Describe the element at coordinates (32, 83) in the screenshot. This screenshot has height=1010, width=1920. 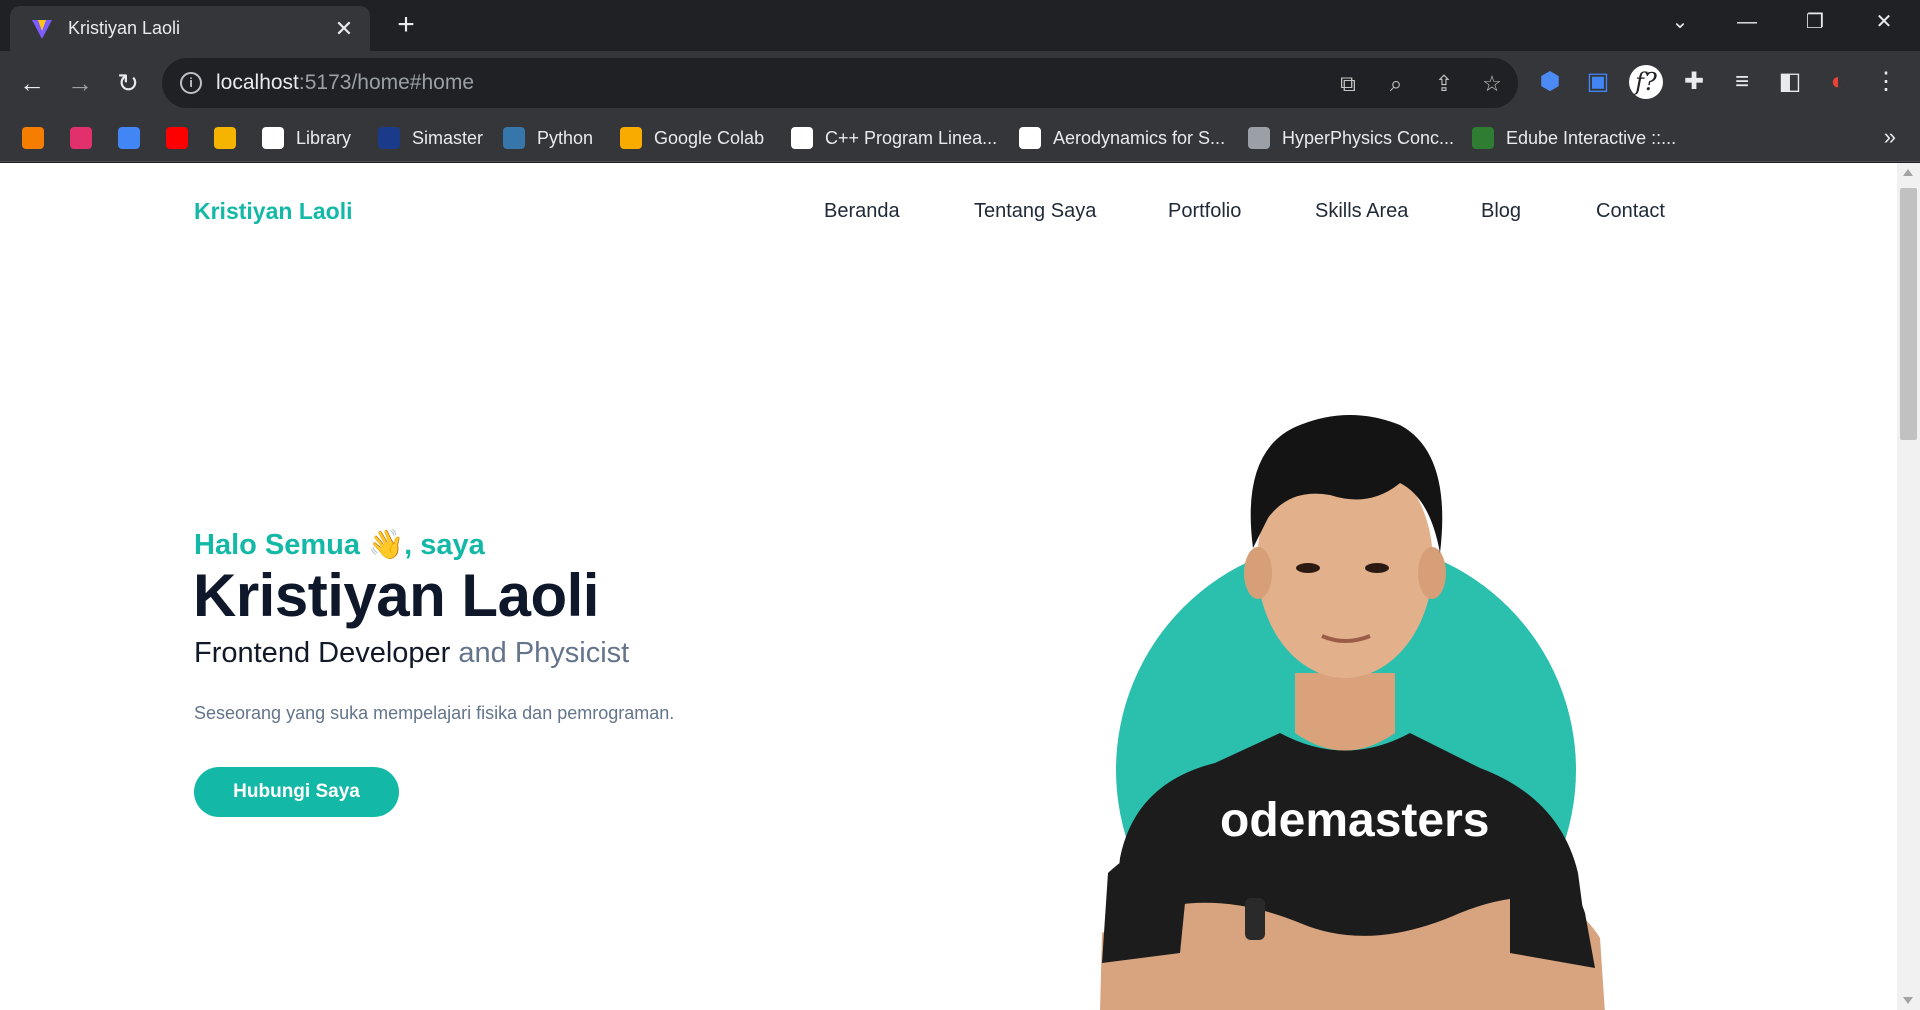
I see `back-icon: ←` at that location.